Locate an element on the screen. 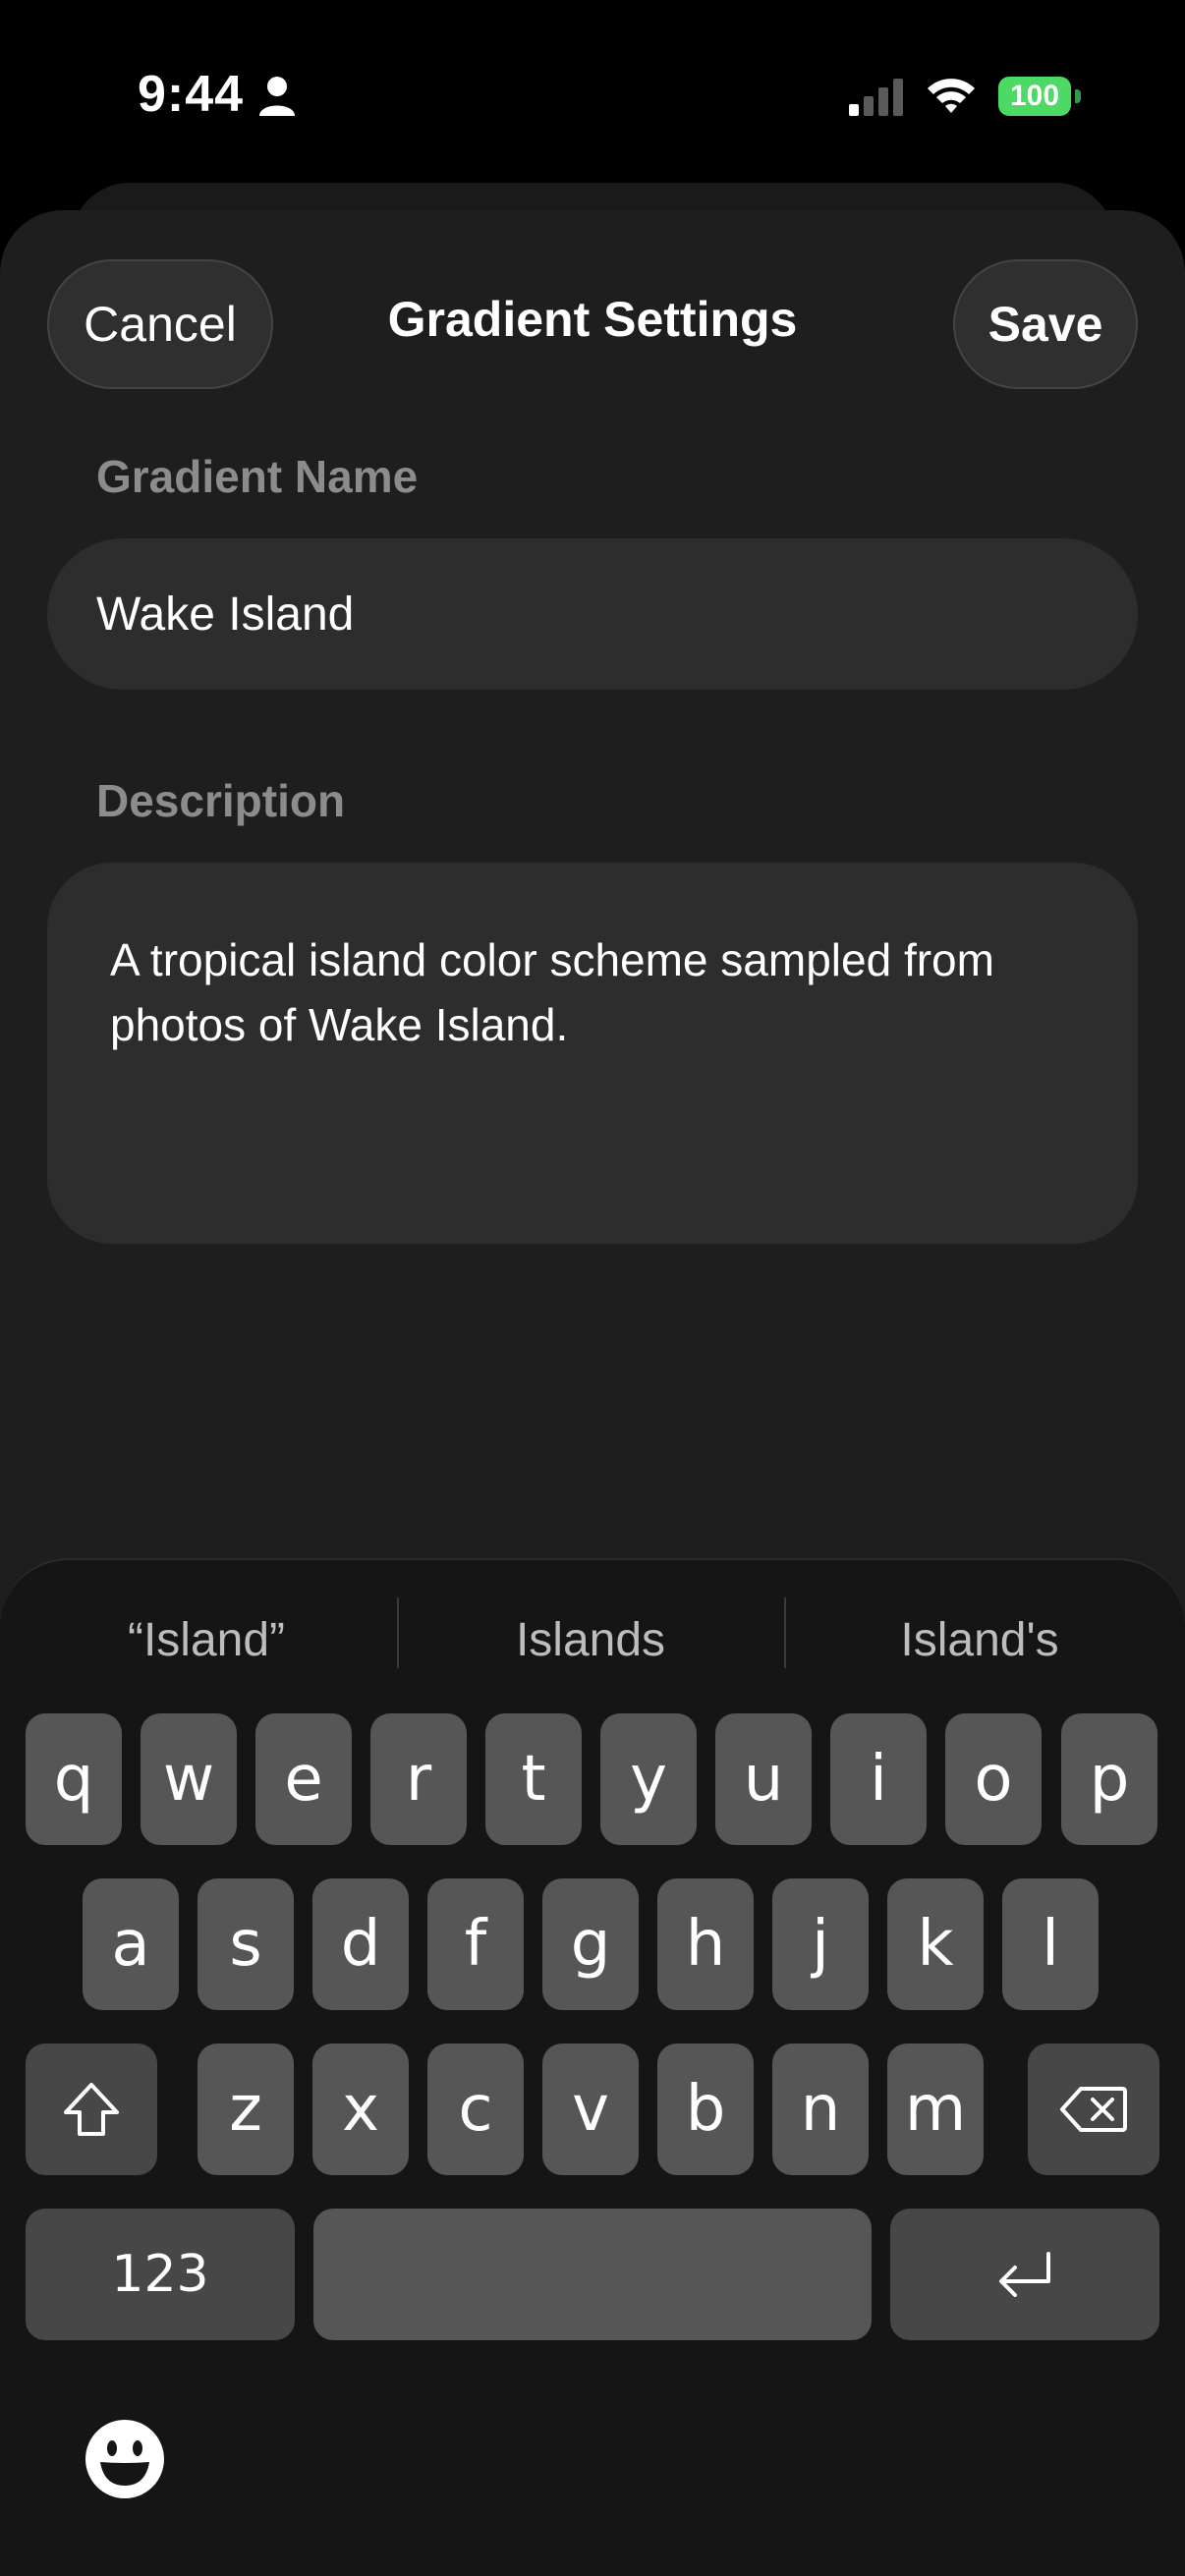  description-label: Description is located at coordinates (221, 800).